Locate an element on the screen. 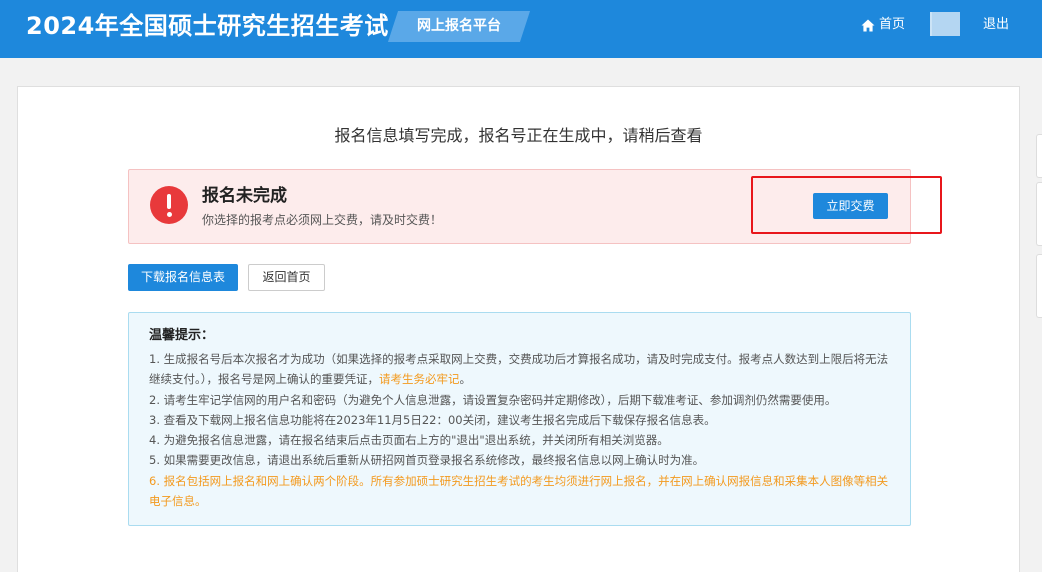  alert-subtitle: 你选择的报考点必须网上交费，请及时交费！ is located at coordinates (322, 220).